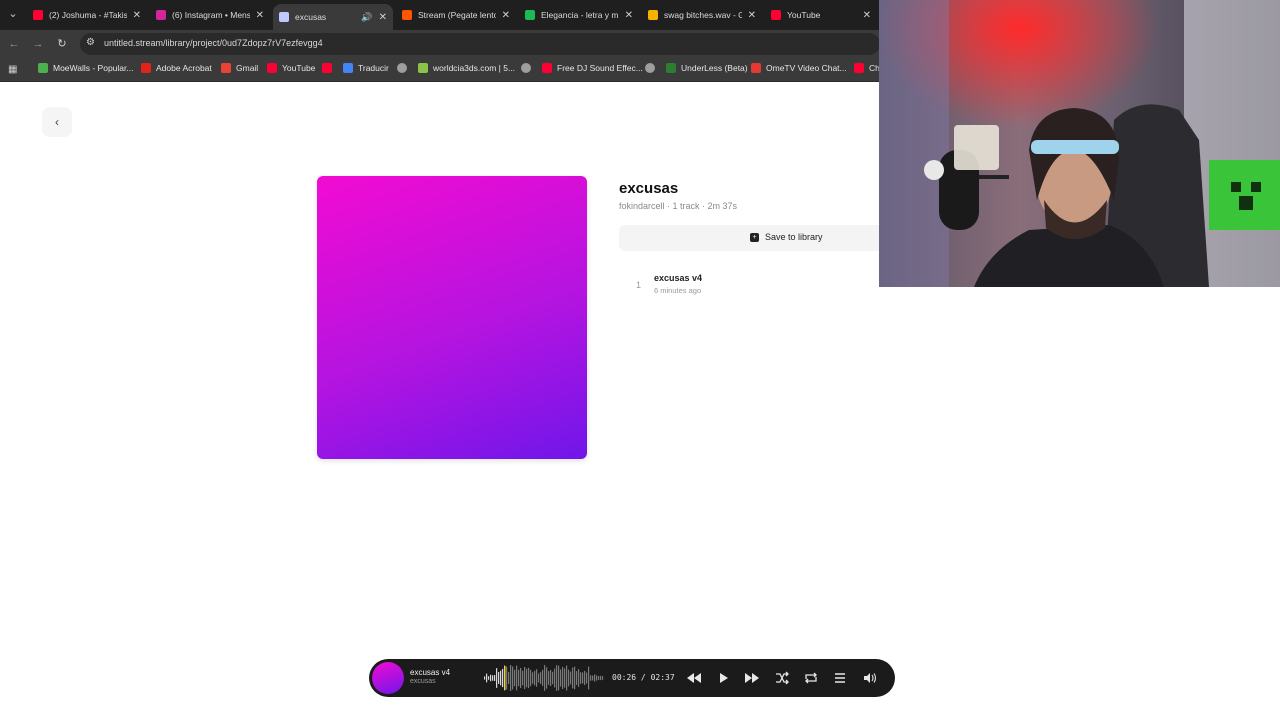 The image size is (1280, 720). I want to click on translate-icon, so click(348, 68).